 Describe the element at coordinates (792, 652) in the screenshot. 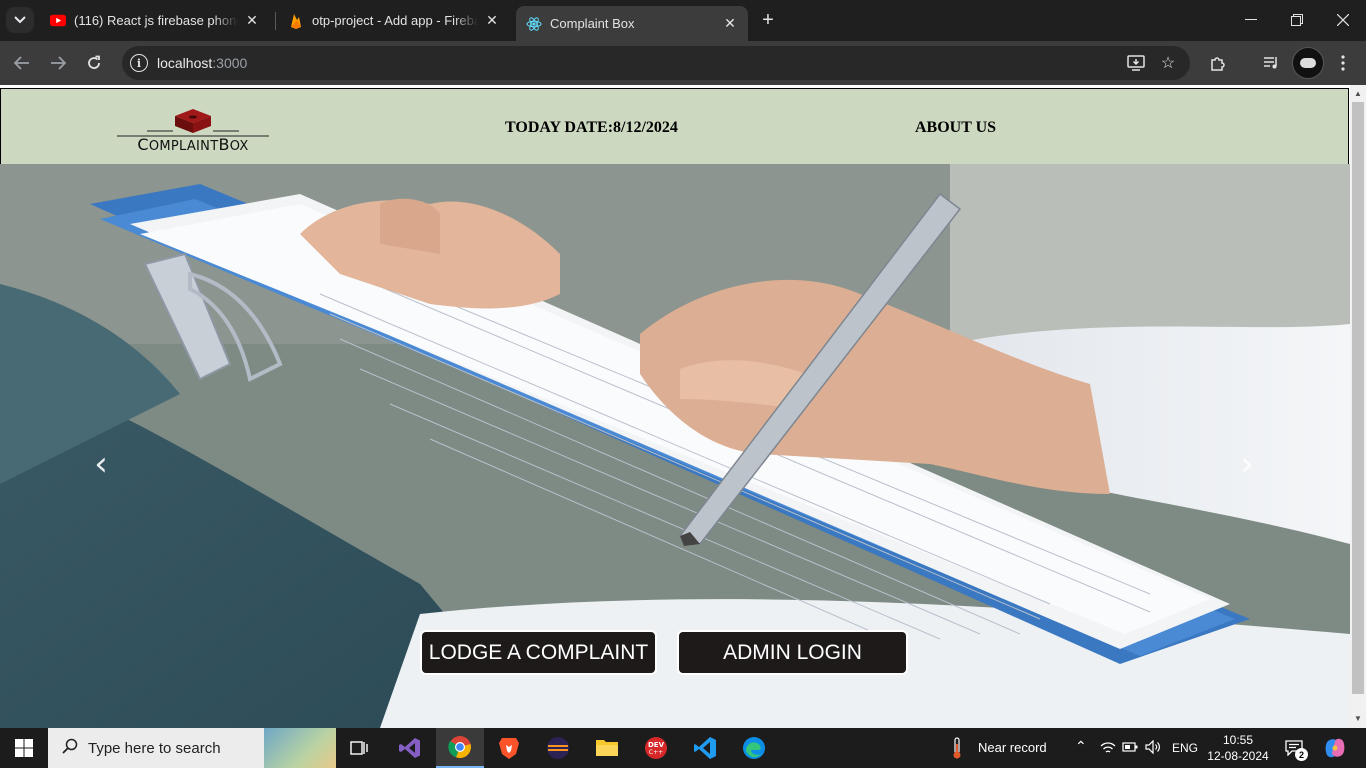

I see `admin-login-button: ADMIN LOGIN` at that location.